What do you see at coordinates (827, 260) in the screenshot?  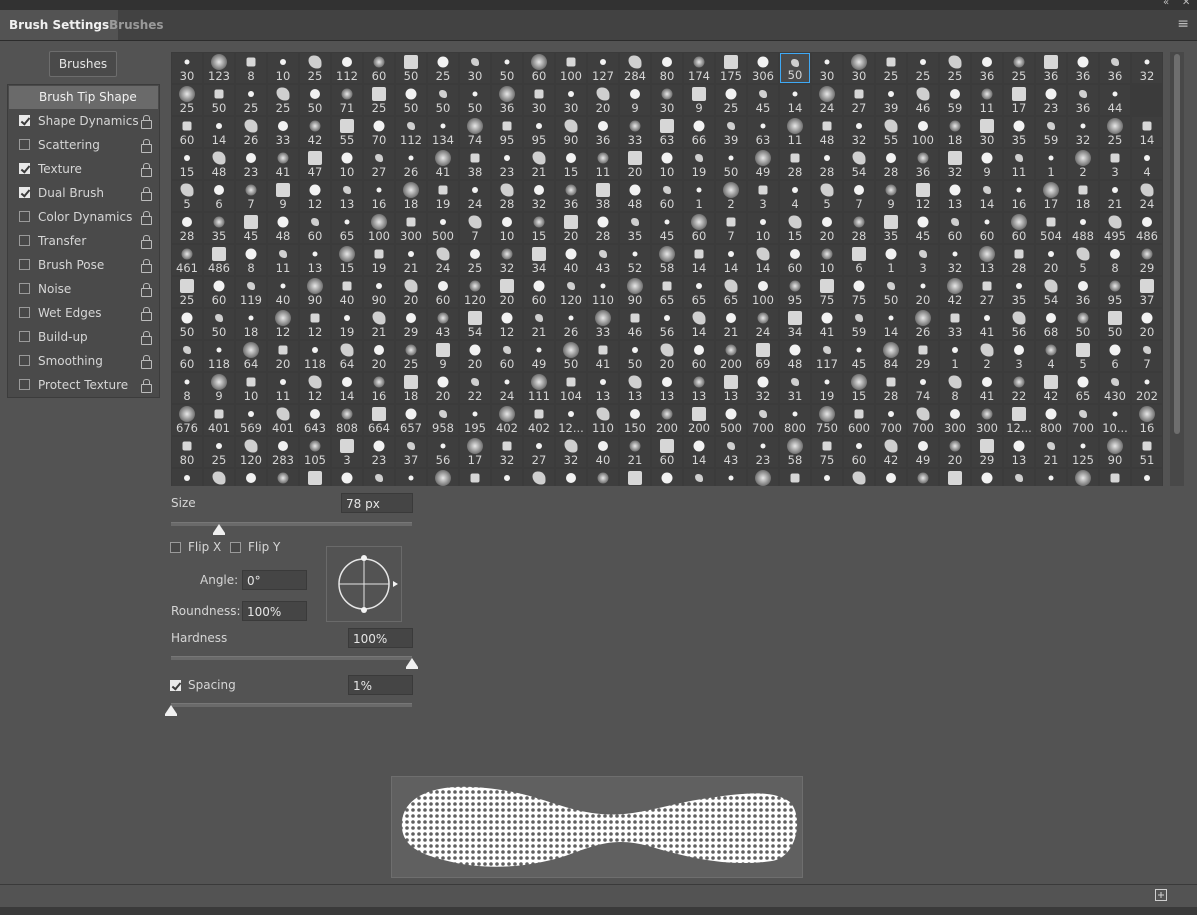 I see `brush-tip: 10` at bounding box center [827, 260].